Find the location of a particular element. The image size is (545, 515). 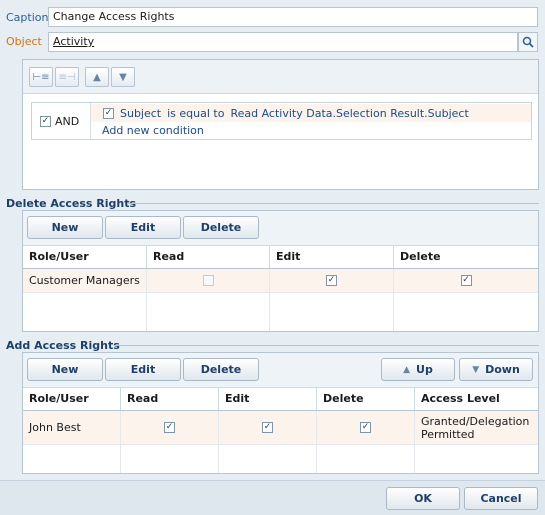

add-rights-delete-button: Delete is located at coordinates (221, 369).